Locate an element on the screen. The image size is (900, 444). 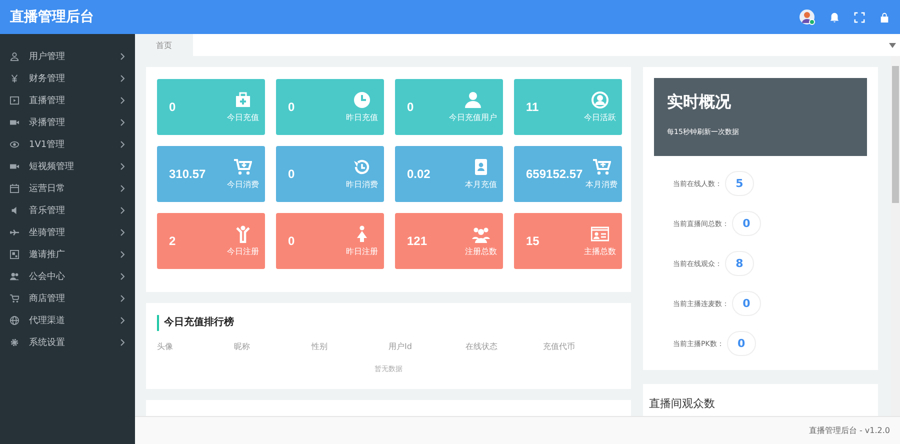
scrollbar-thumb is located at coordinates (895, 134).